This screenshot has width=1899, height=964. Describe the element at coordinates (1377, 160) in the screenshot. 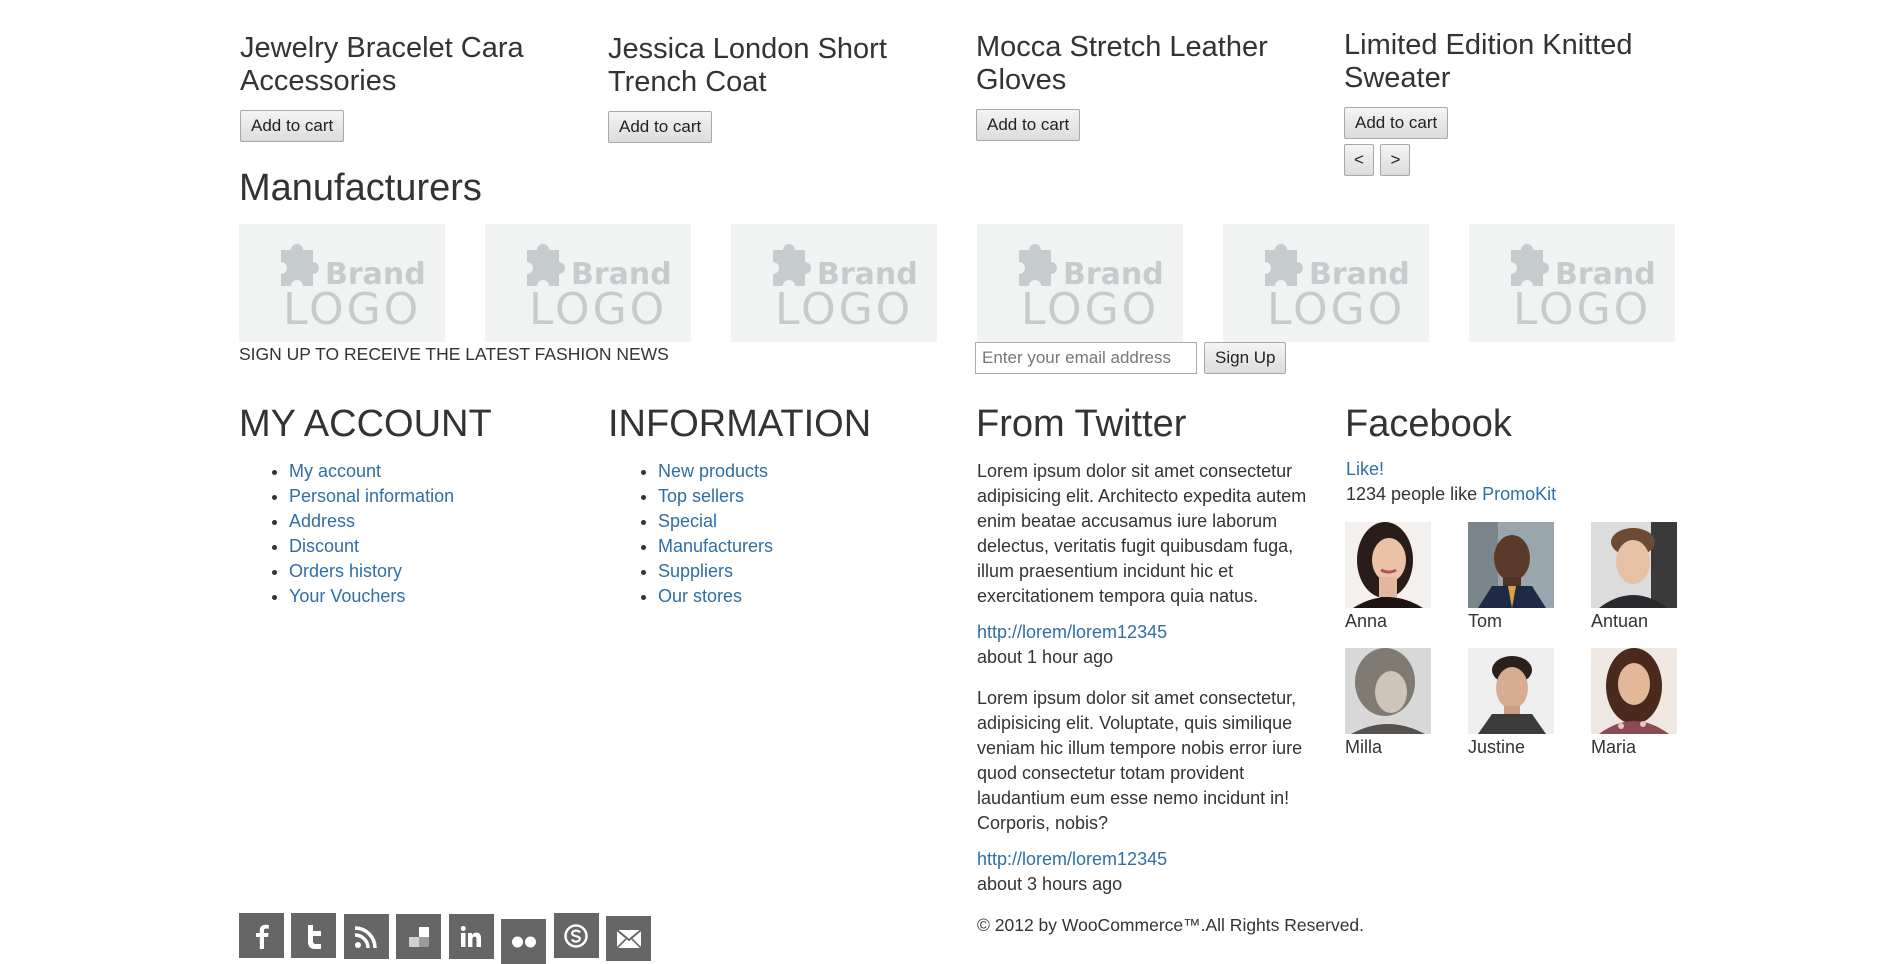

I see `carousel-controls: < >` at that location.